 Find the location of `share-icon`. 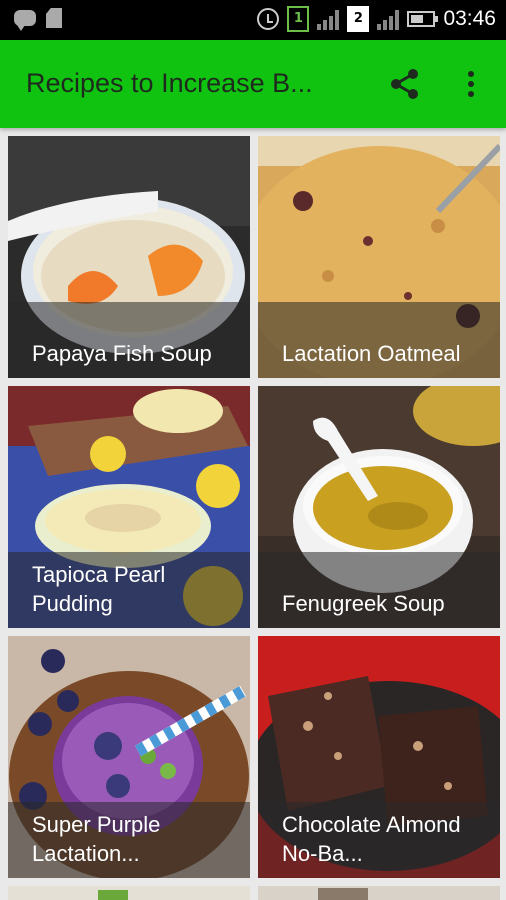

share-icon is located at coordinates (404, 84).